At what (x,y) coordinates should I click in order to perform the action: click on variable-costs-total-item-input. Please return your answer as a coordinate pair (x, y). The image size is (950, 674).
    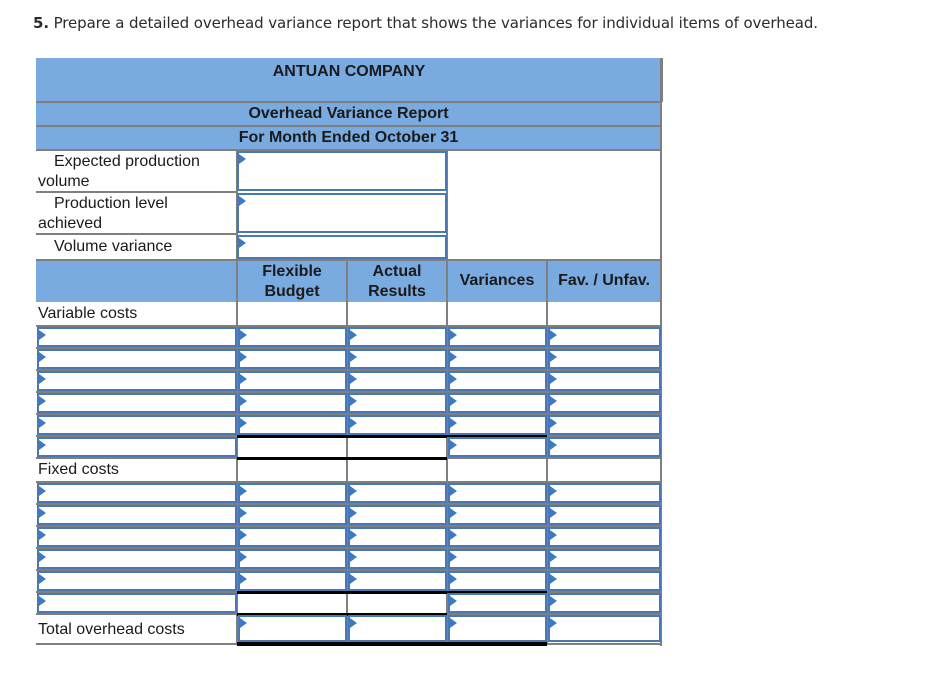
    Looking at the image, I should click on (137, 447).